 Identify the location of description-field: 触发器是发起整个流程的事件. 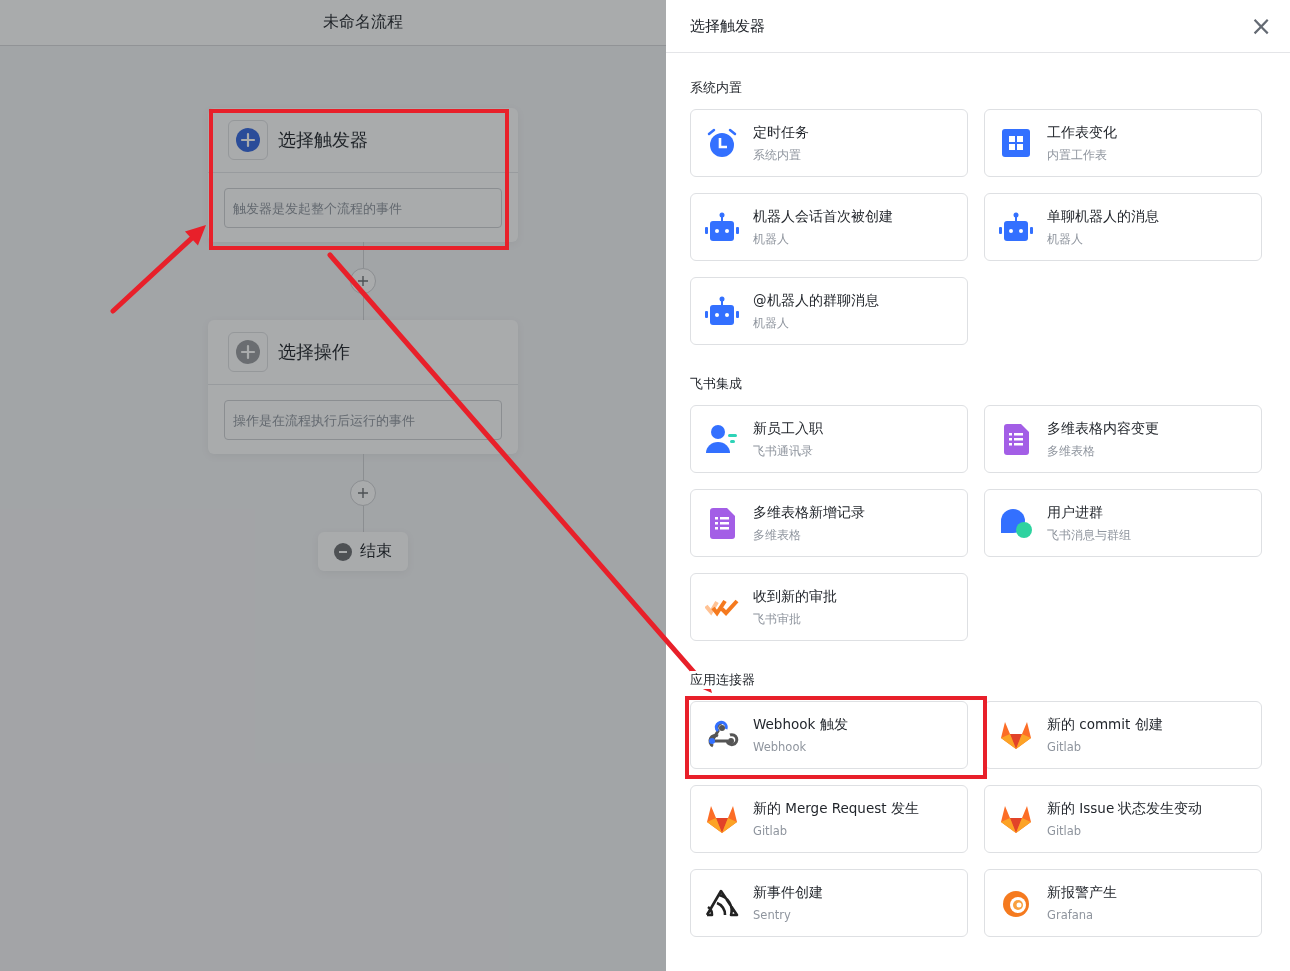
(363, 208).